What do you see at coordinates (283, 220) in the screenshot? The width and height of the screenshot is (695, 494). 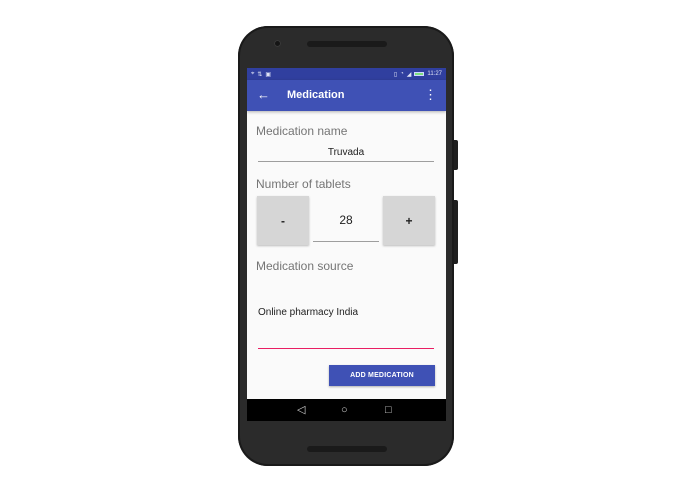 I see `decrement-button: -` at bounding box center [283, 220].